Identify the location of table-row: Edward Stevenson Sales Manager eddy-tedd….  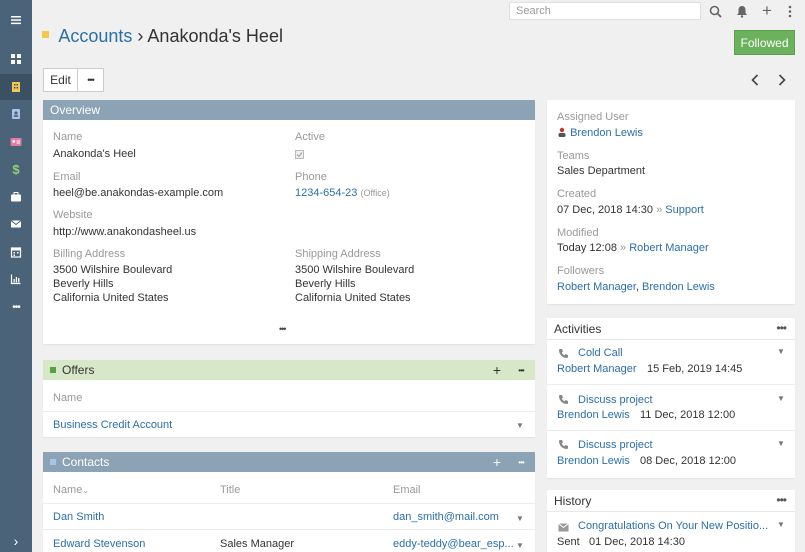
(289, 541).